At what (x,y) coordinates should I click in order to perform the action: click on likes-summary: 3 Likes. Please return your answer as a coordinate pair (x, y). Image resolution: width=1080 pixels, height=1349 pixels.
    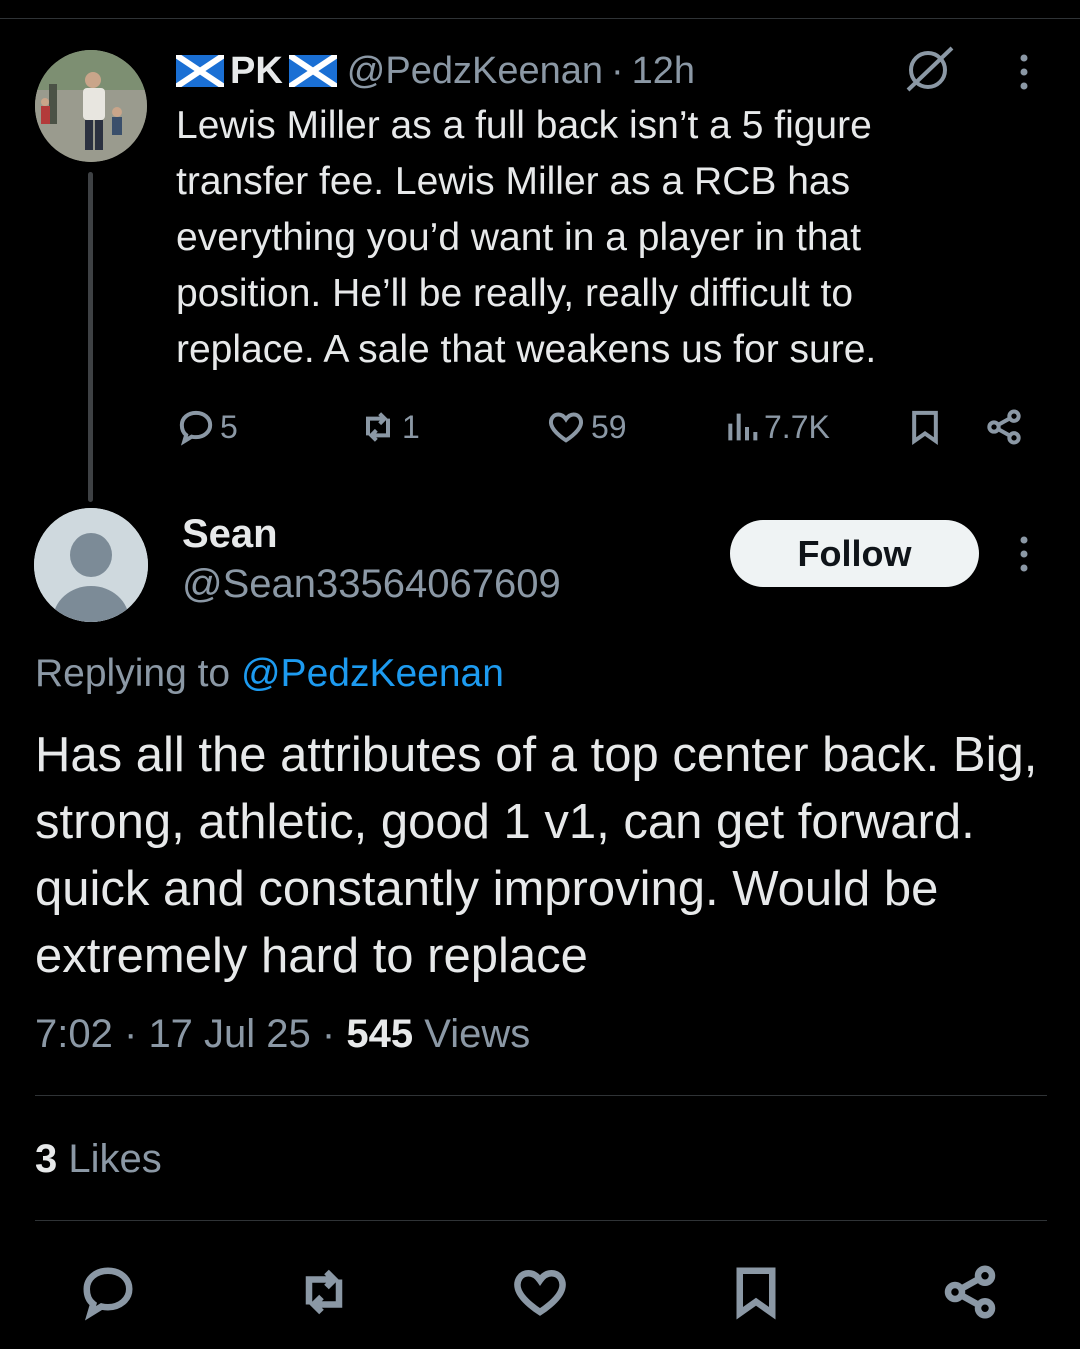
    Looking at the image, I should click on (98, 1159).